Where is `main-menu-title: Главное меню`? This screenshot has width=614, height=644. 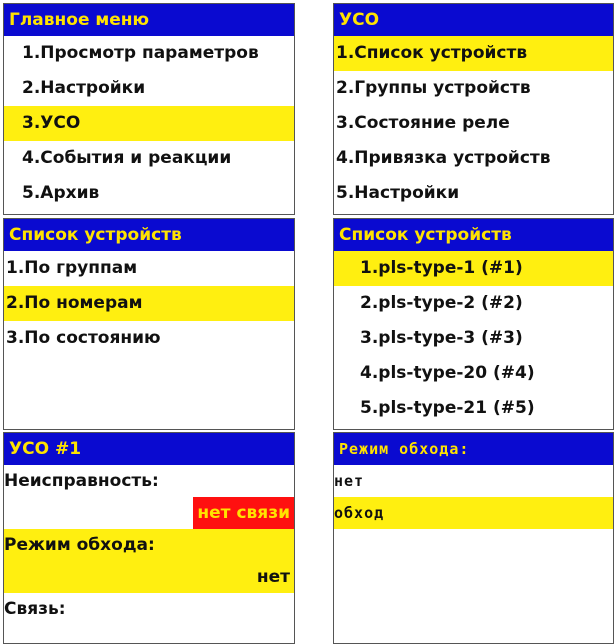 main-menu-title: Главное меню is located at coordinates (149, 20).